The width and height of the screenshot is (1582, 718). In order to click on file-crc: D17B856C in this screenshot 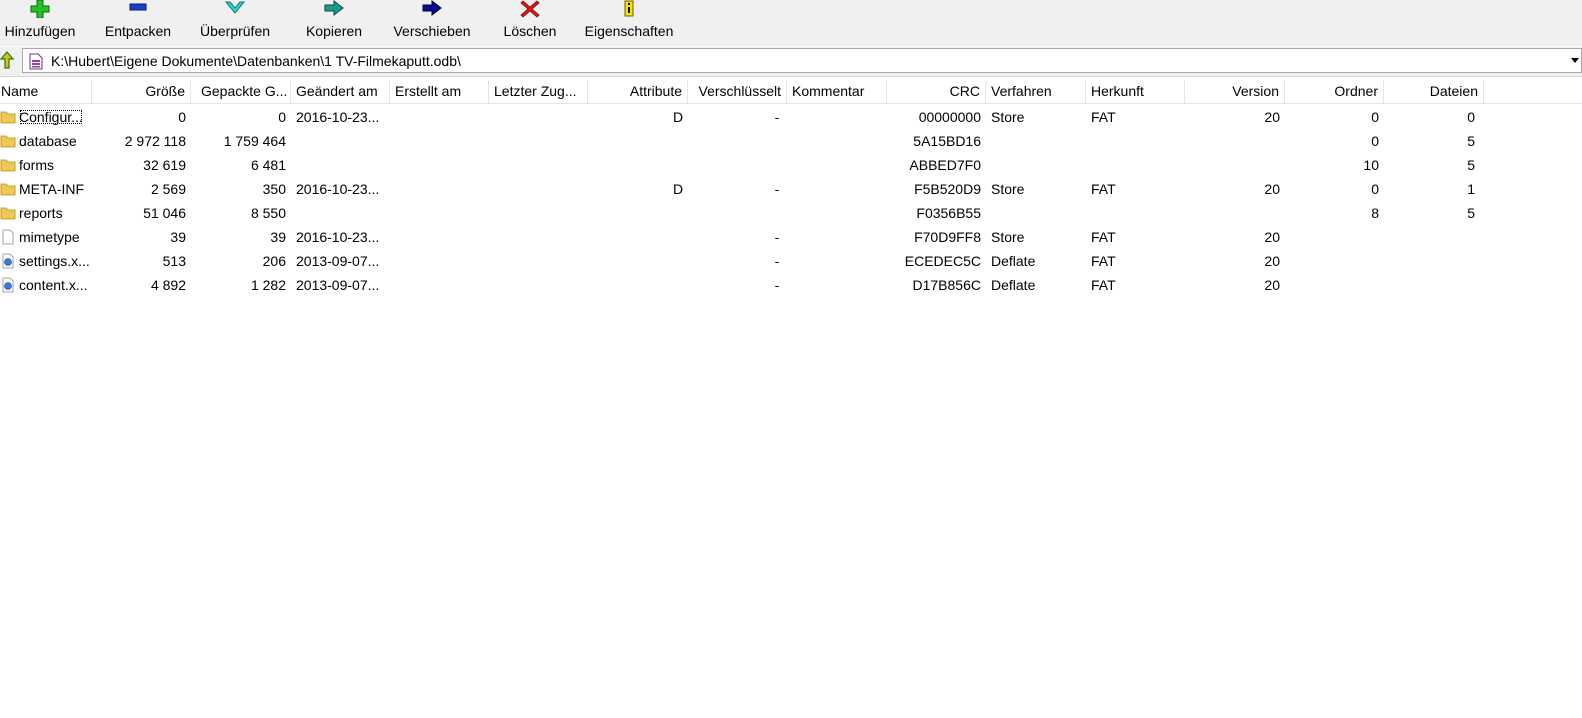, I will do `click(947, 285)`.